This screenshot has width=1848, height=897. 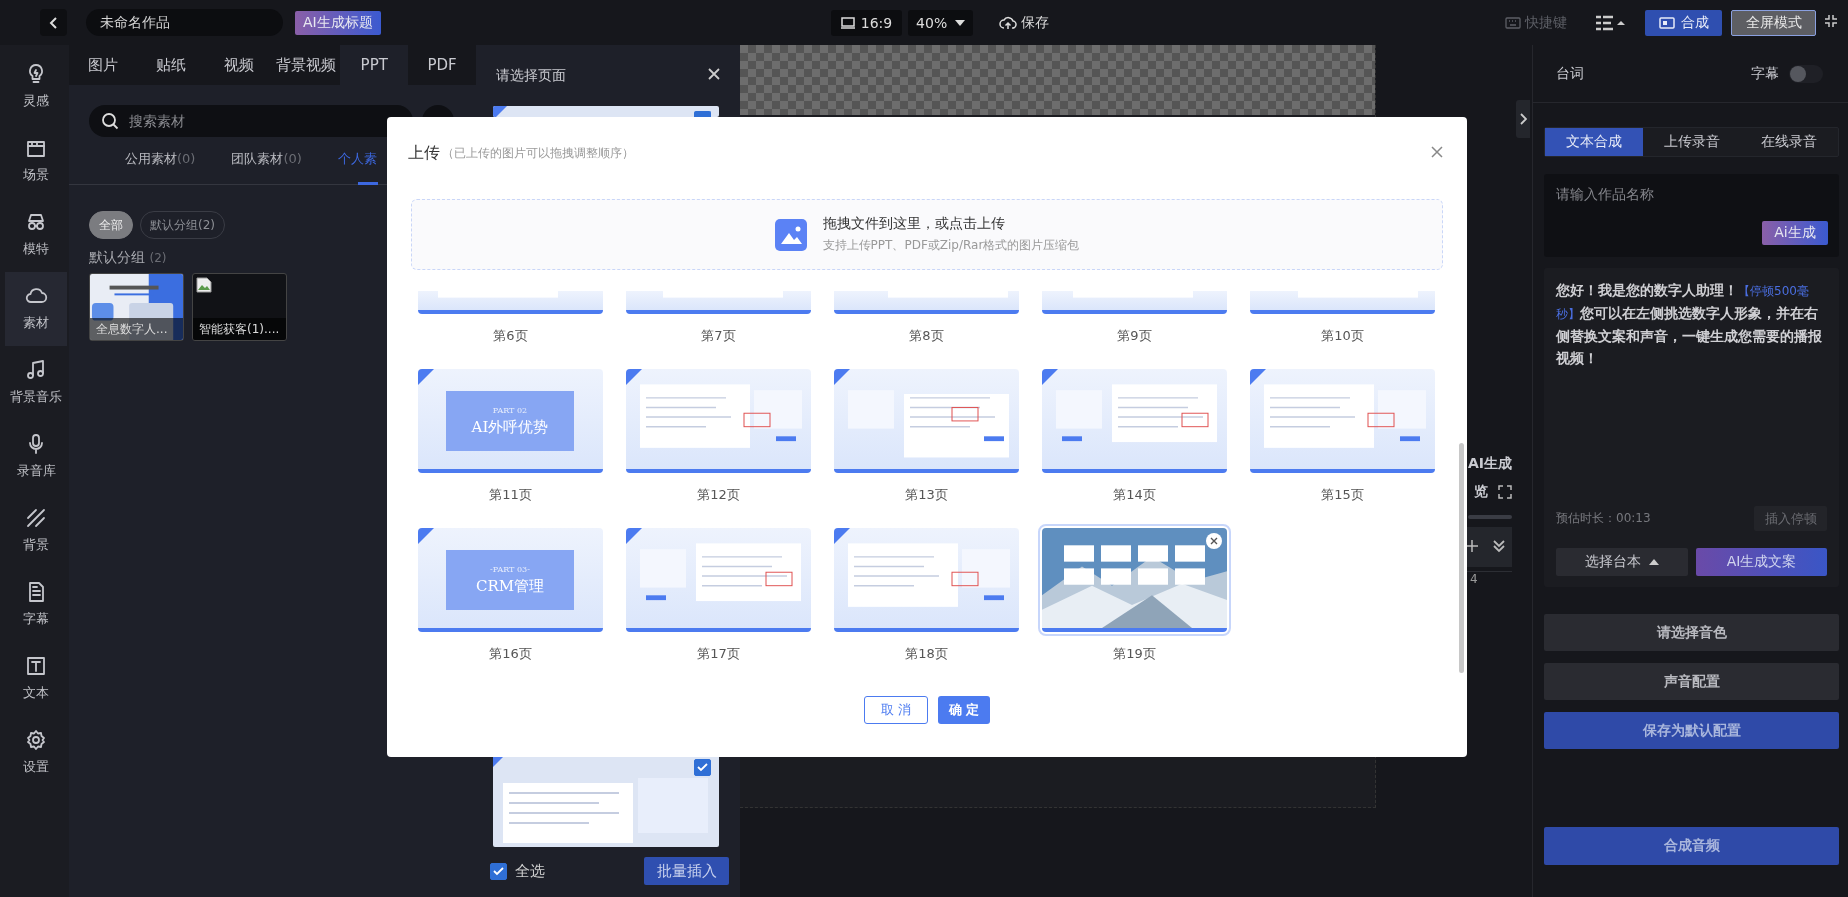 What do you see at coordinates (36, 457) in the screenshot?
I see `sidebar-item: 录音库` at bounding box center [36, 457].